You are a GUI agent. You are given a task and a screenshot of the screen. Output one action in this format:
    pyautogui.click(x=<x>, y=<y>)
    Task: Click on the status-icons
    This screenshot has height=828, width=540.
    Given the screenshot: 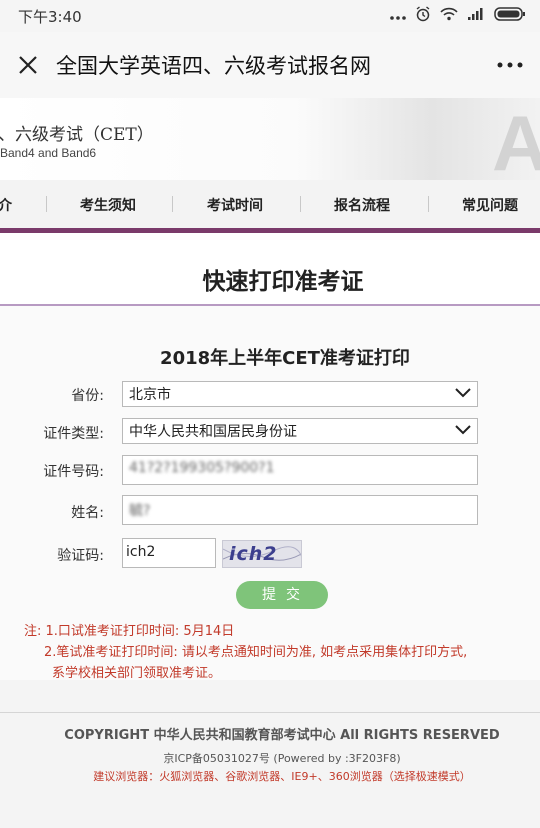 What is the action you would take?
    pyautogui.click(x=458, y=16)
    